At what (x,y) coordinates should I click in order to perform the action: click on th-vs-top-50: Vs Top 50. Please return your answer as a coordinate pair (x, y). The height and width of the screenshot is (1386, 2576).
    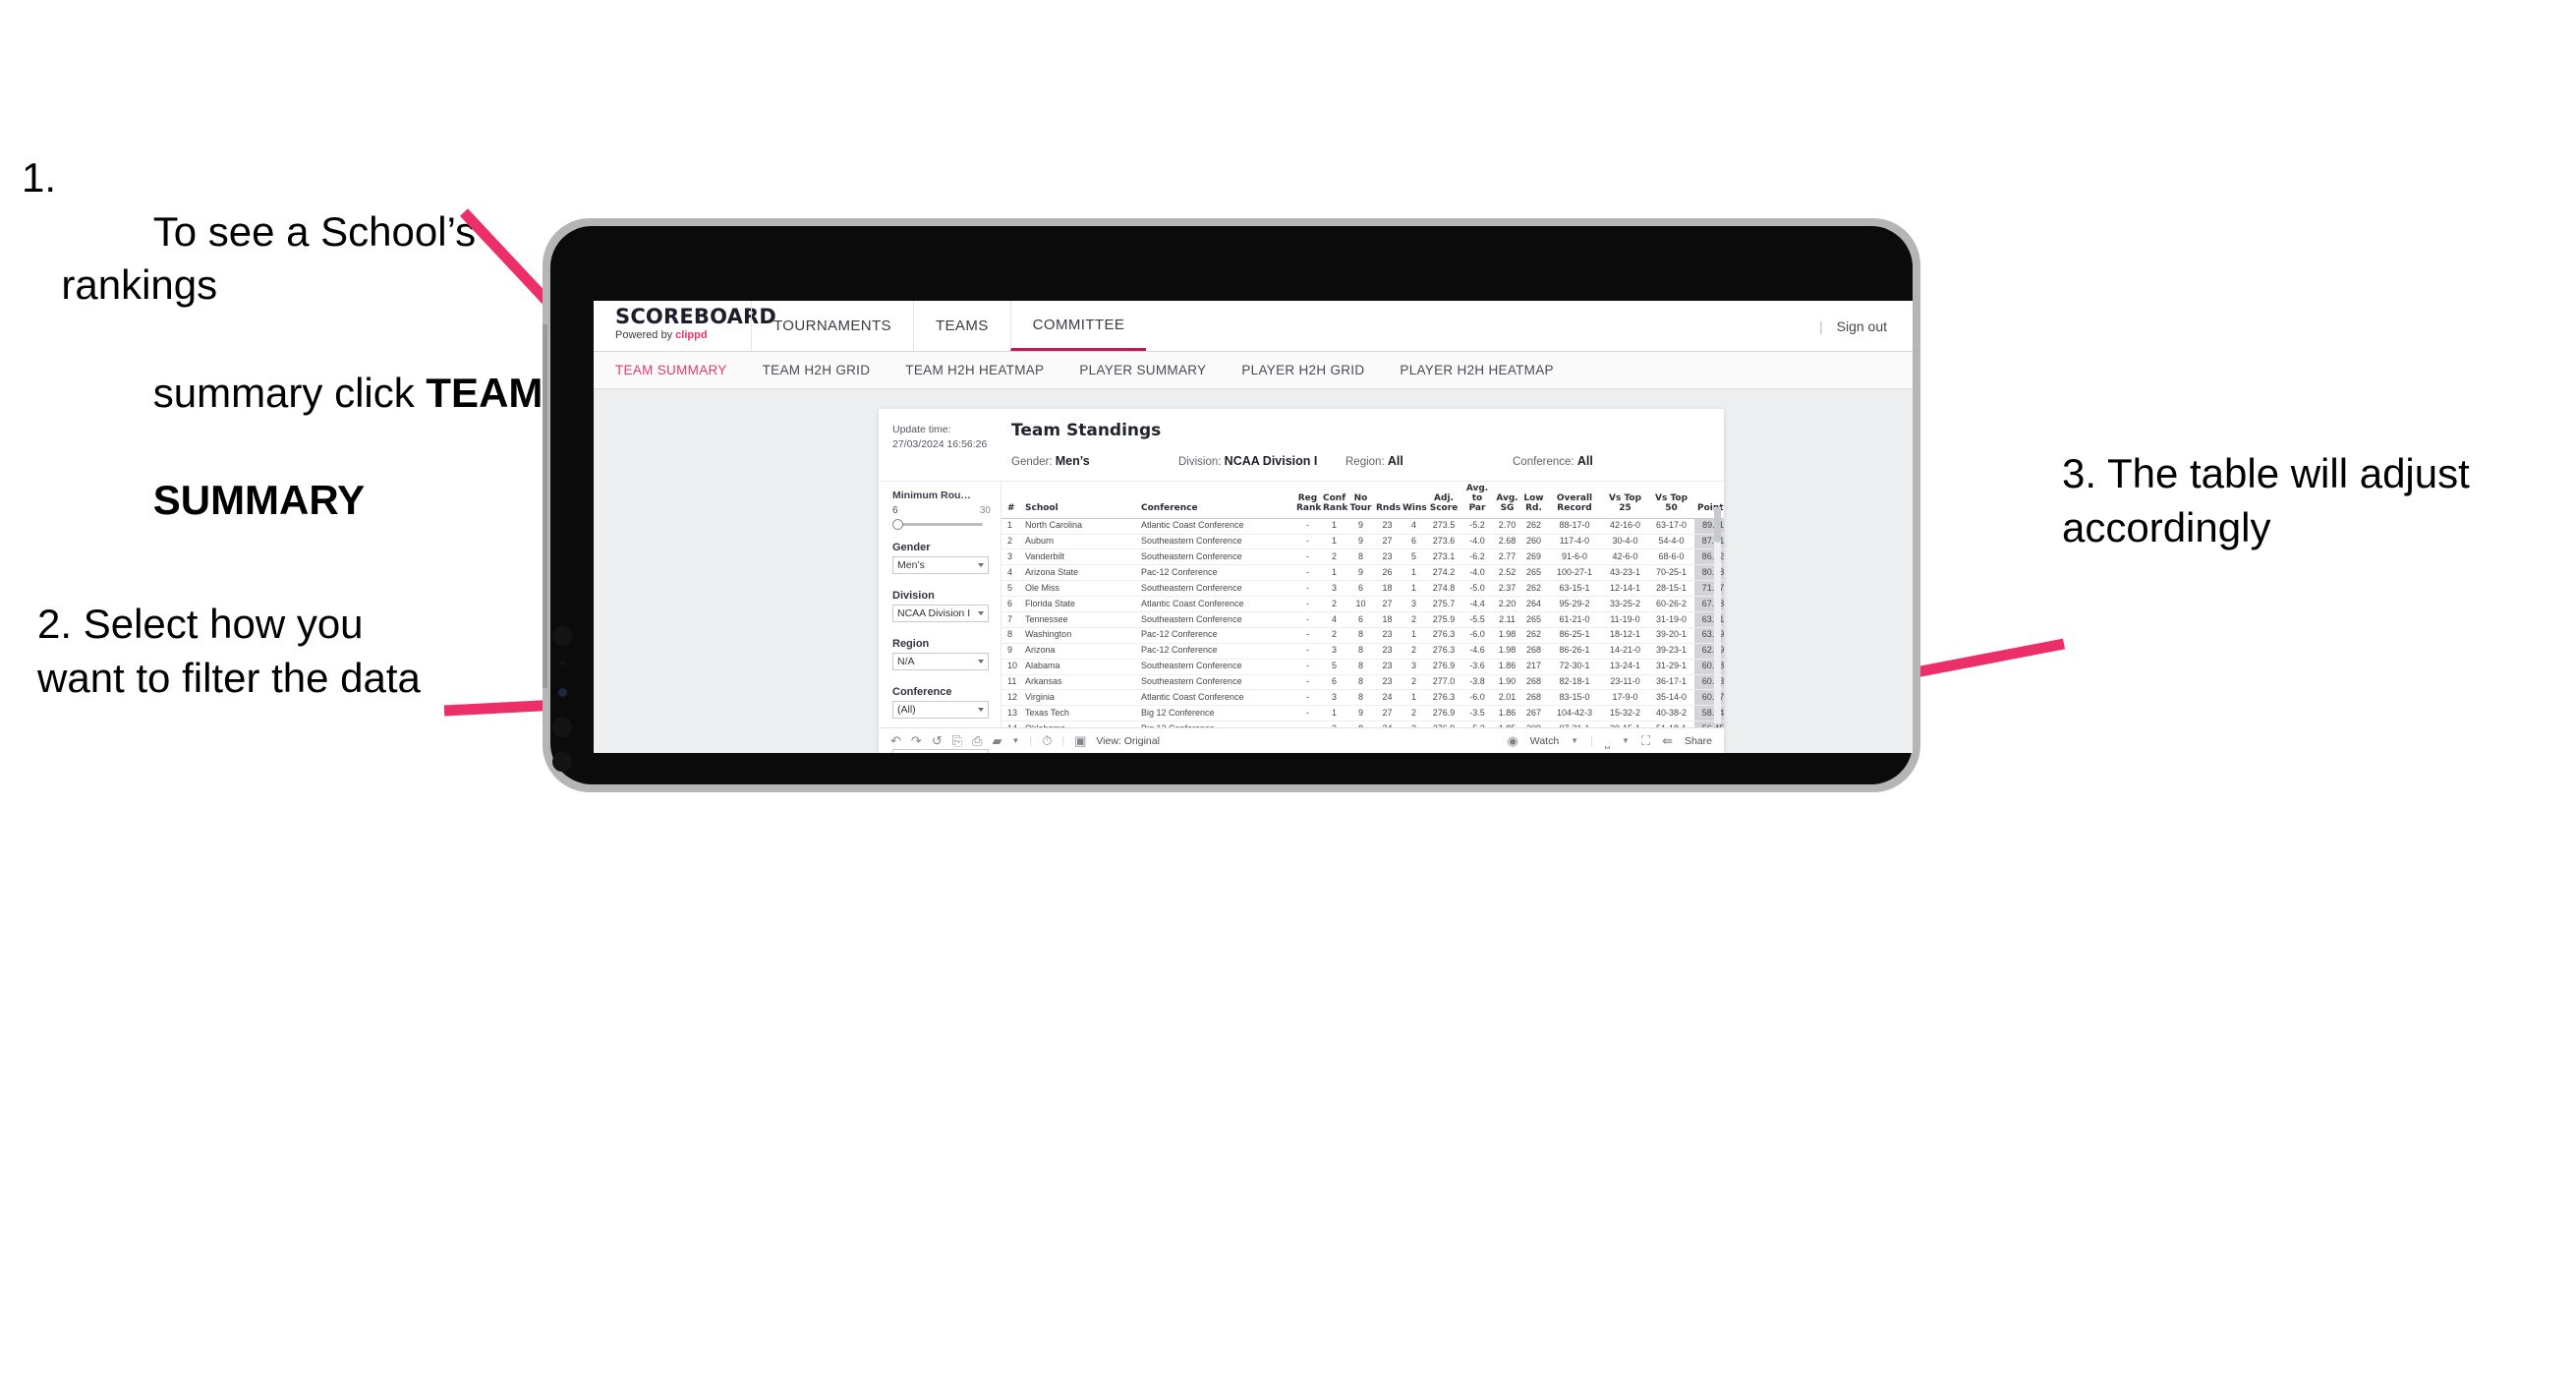
    Looking at the image, I should click on (1671, 500).